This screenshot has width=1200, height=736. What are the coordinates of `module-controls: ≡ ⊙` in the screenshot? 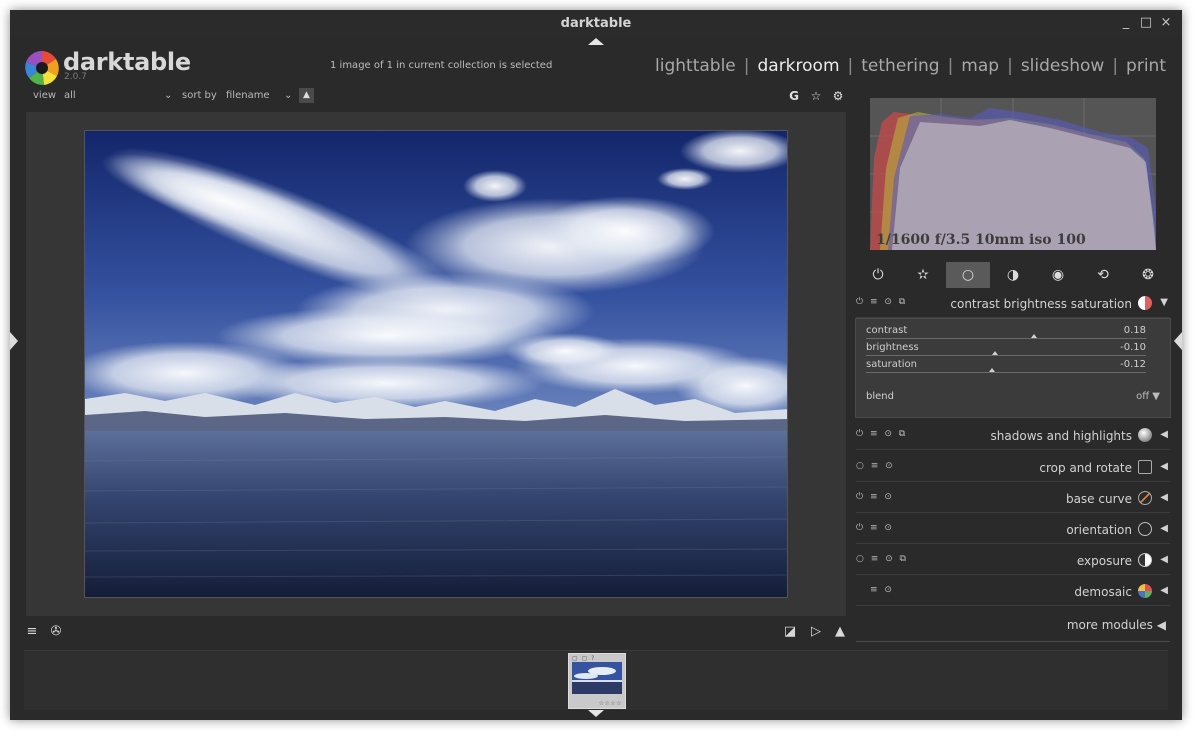 It's located at (882, 590).